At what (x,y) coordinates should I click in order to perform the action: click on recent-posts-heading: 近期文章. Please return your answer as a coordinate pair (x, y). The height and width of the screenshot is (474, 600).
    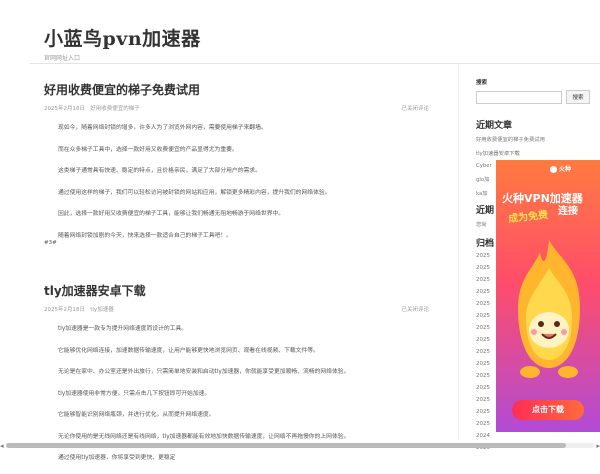
    Looking at the image, I should click on (494, 126).